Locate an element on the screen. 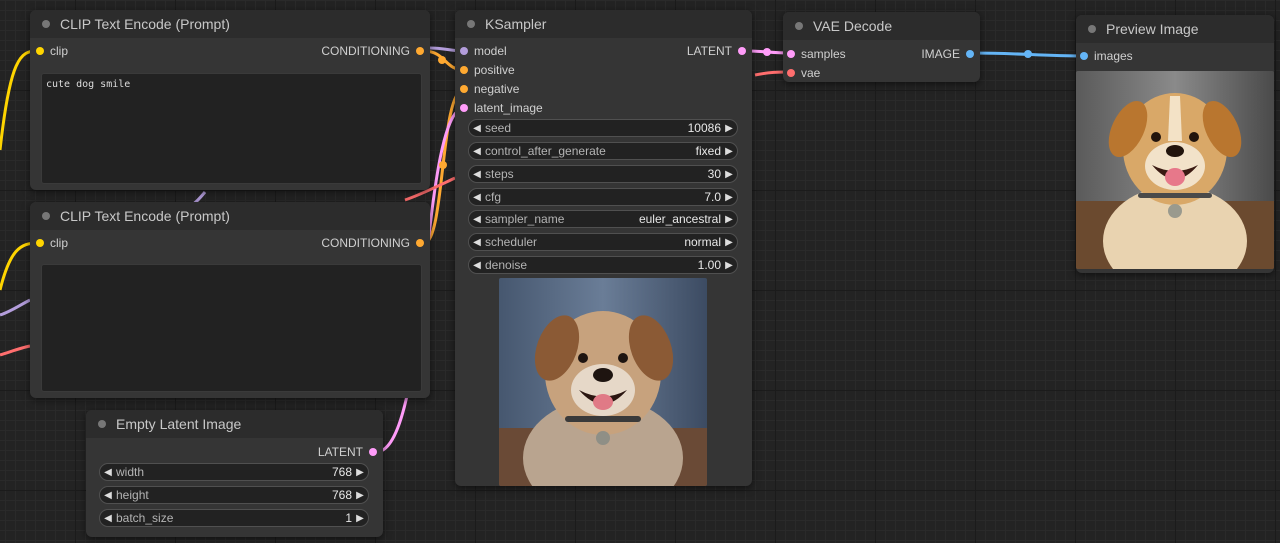 This screenshot has width=1280, height=543. input-slot-negative: negative is located at coordinates (489, 89).